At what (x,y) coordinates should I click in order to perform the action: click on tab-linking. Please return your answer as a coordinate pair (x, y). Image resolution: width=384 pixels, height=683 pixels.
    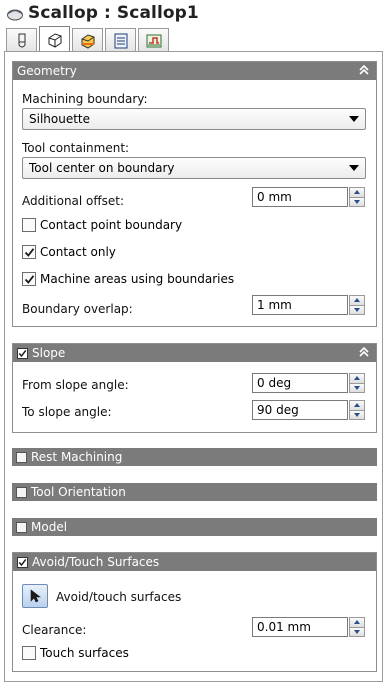
    Looking at the image, I should click on (153, 40).